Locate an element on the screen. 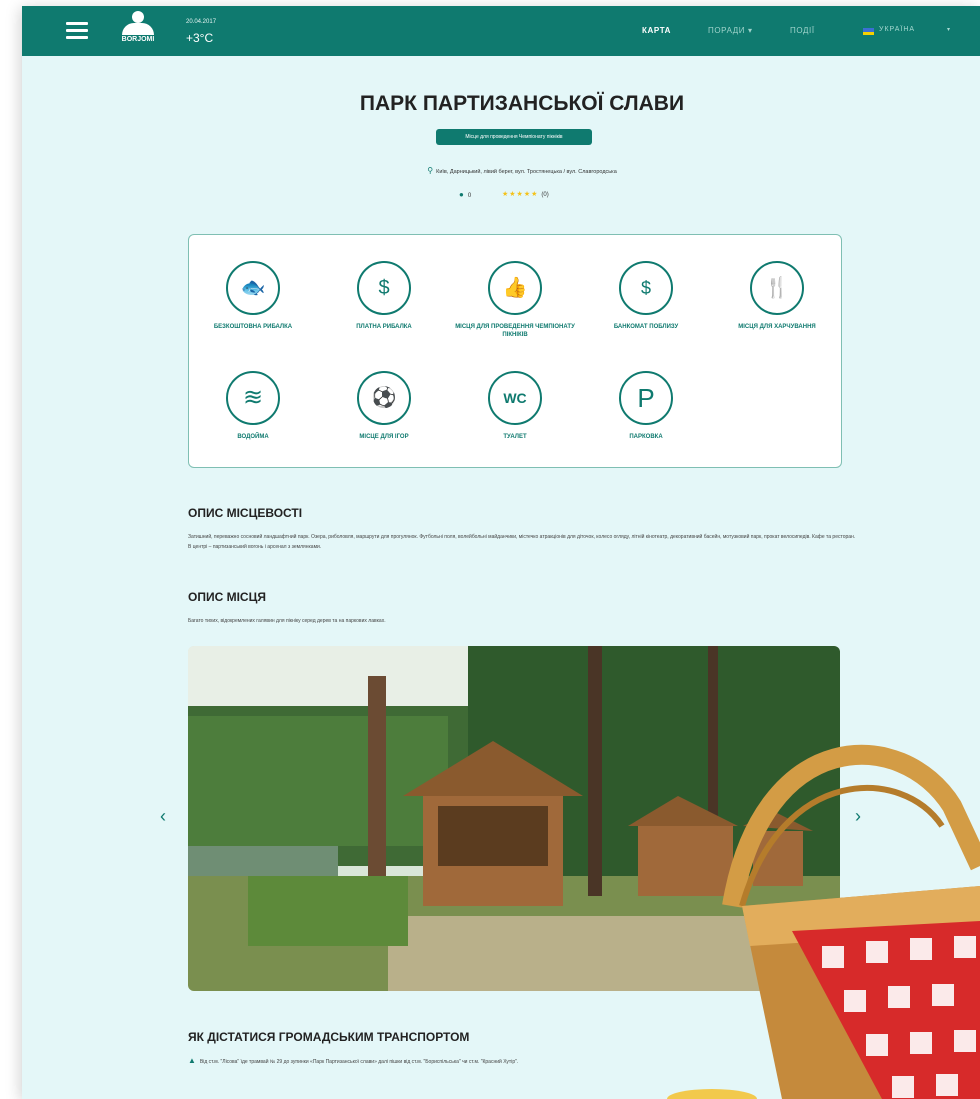 The height and width of the screenshot is (1099, 980). language-selector: УКРАЇНА is located at coordinates (897, 29).